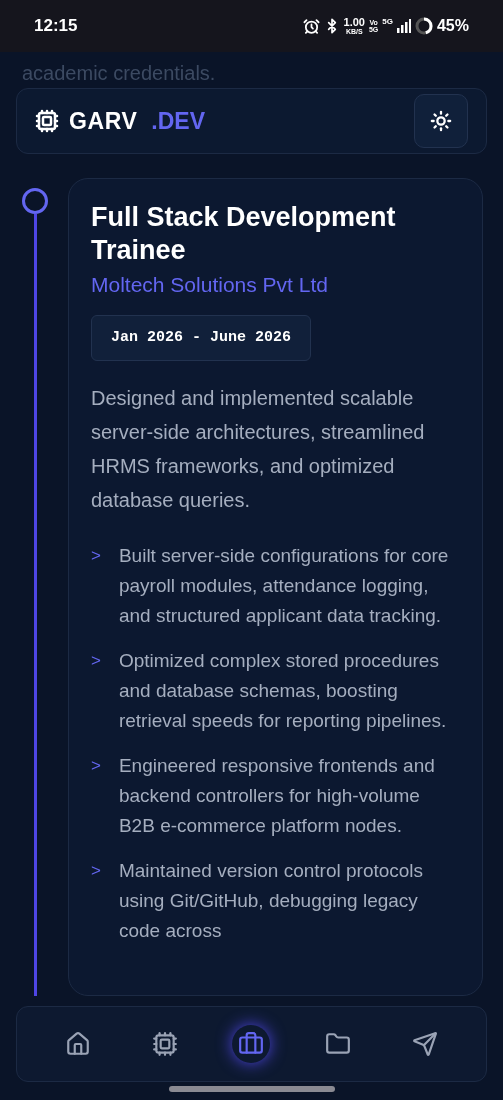  Describe the element at coordinates (311, 26) in the screenshot. I see `alarm-icon` at that location.